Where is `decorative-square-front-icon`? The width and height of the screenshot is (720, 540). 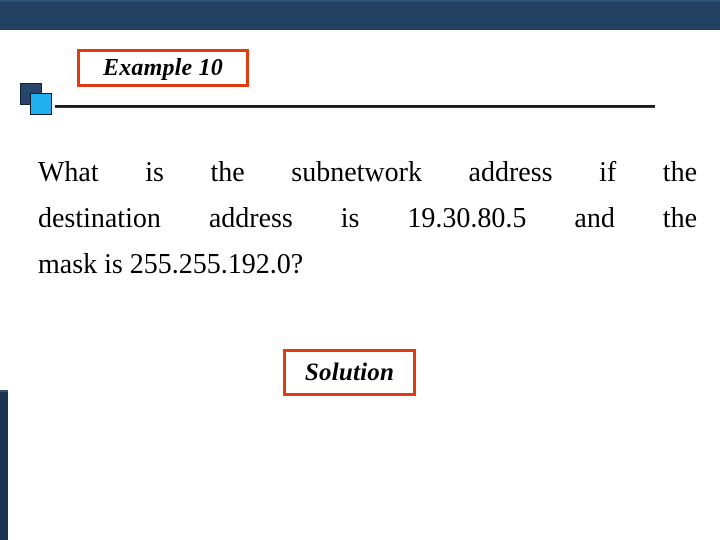 decorative-square-front-icon is located at coordinates (41, 104).